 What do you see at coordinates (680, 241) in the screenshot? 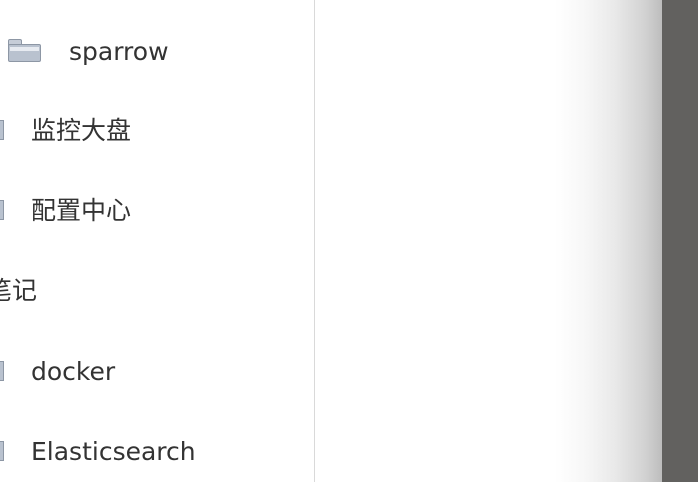
I see `window-edge` at bounding box center [680, 241].